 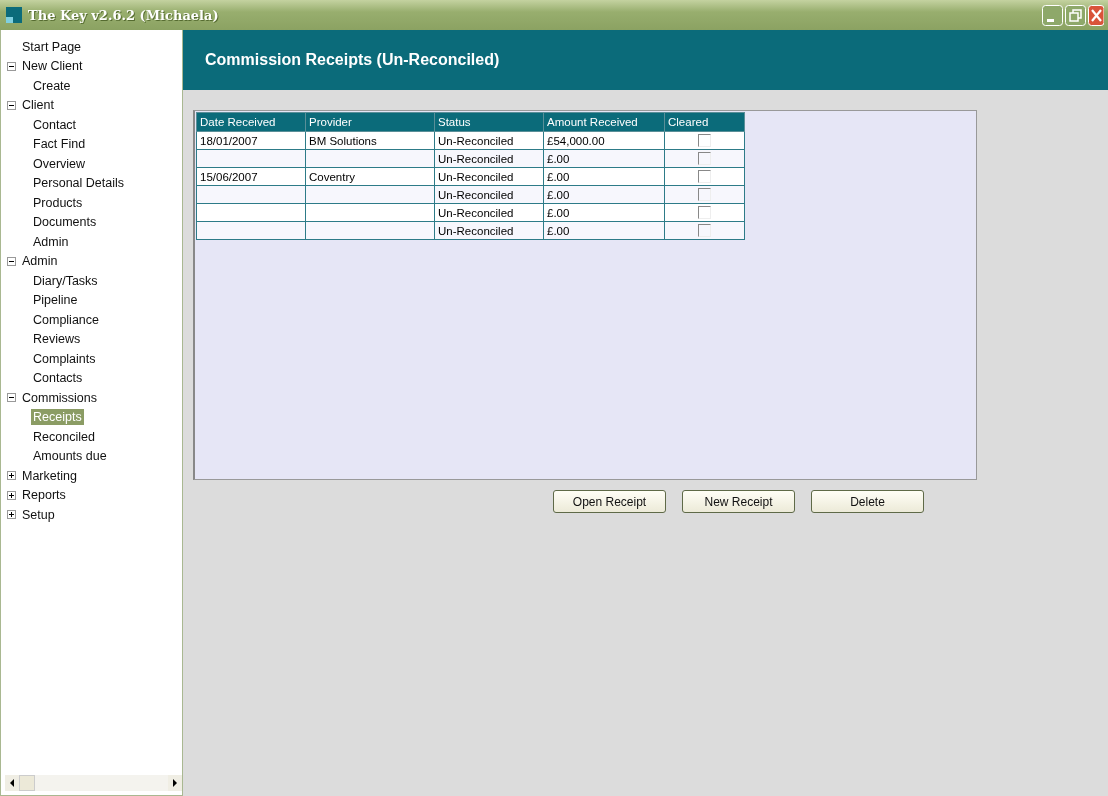 What do you see at coordinates (58, 378) in the screenshot?
I see `tree-item: Contacts` at bounding box center [58, 378].